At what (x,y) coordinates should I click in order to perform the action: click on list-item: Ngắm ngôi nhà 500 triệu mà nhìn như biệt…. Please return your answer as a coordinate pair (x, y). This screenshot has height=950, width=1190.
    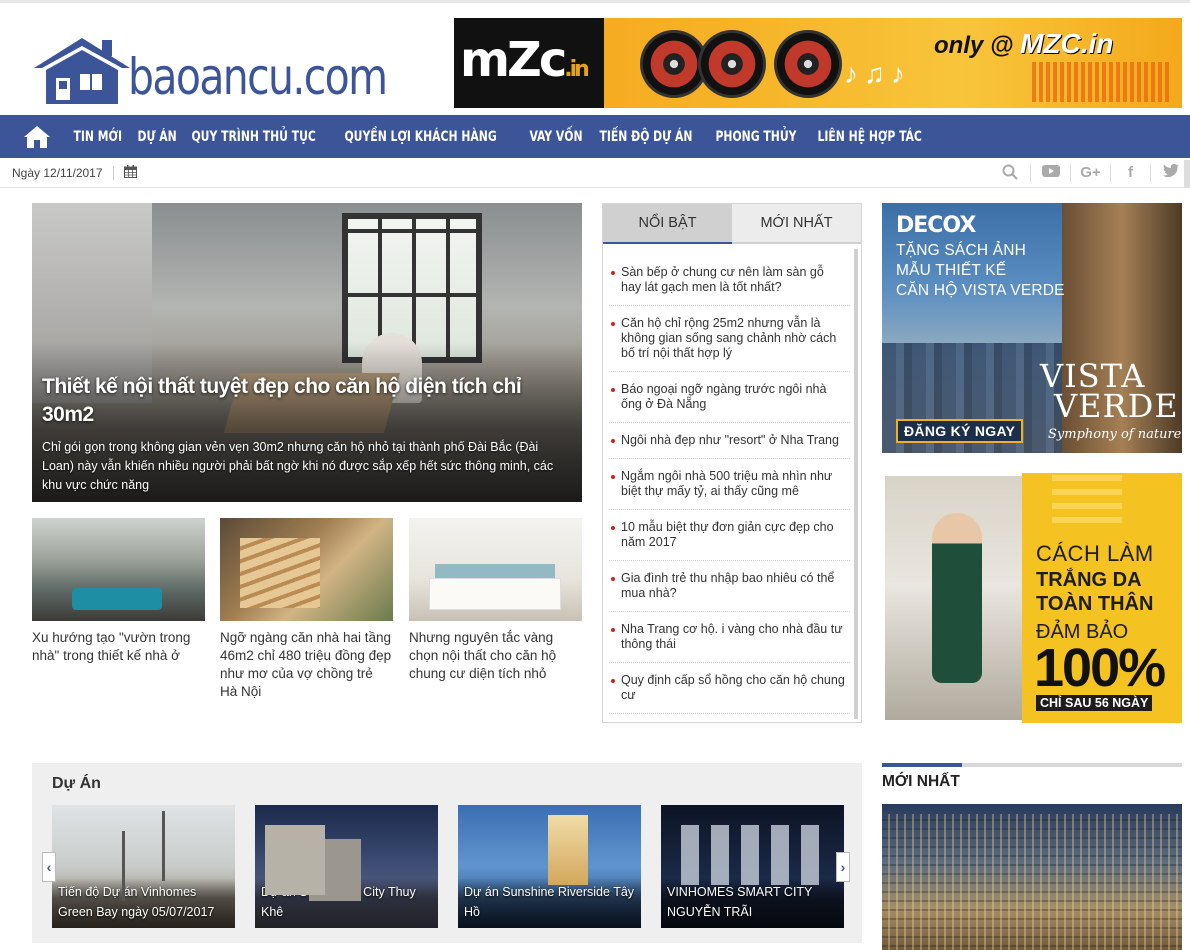
    Looking at the image, I should click on (729, 484).